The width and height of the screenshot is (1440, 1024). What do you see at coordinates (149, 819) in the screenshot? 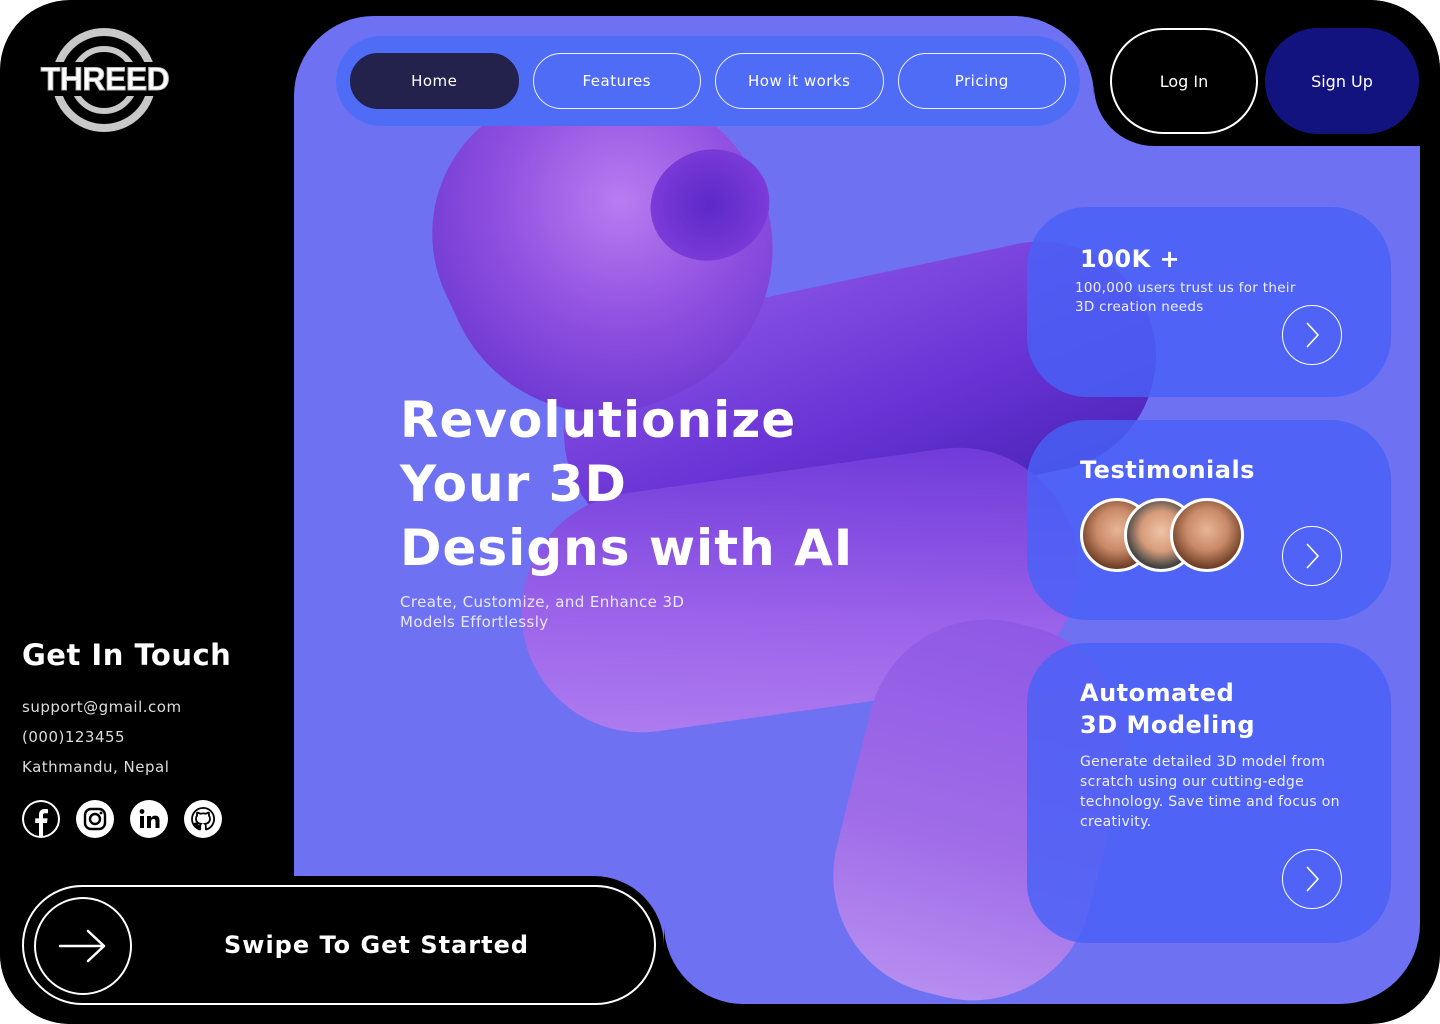
I see `linkedin-icon` at bounding box center [149, 819].